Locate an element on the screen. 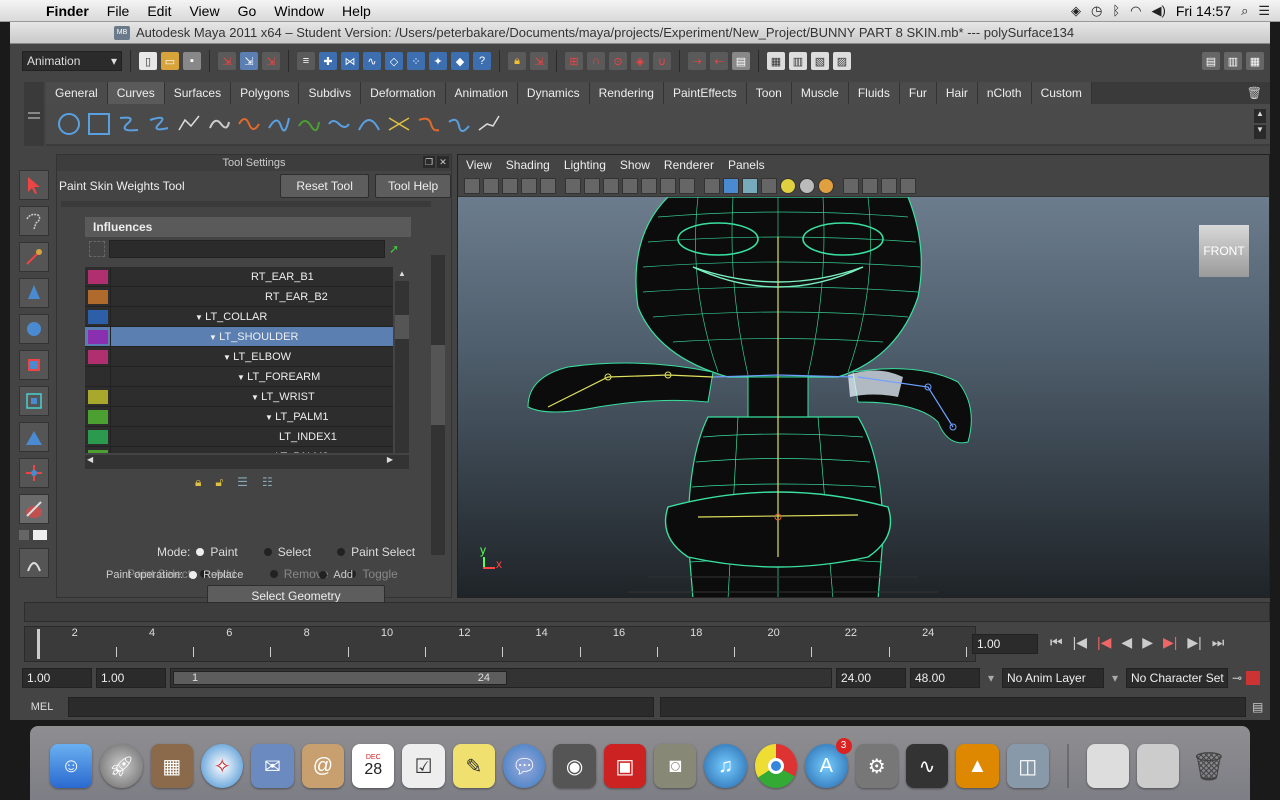 This screenshot has width=1280, height=800. launchpad-icon: 🚀︎ is located at coordinates (121, 766).